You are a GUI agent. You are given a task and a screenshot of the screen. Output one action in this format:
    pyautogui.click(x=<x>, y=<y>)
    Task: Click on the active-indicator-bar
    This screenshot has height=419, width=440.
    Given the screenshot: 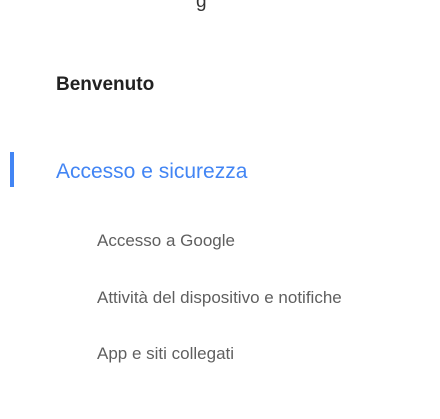 What is the action you would take?
    pyautogui.click(x=12, y=169)
    